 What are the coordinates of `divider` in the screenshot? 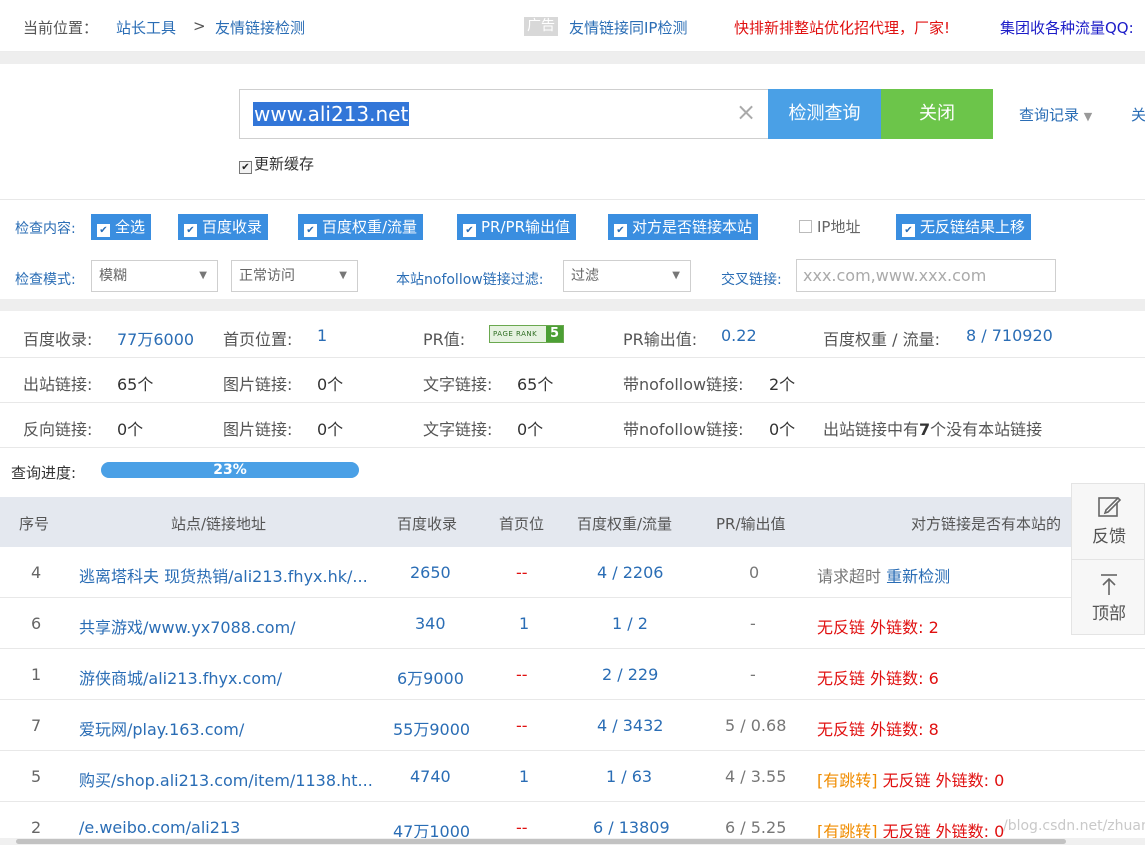 It's located at (572, 199).